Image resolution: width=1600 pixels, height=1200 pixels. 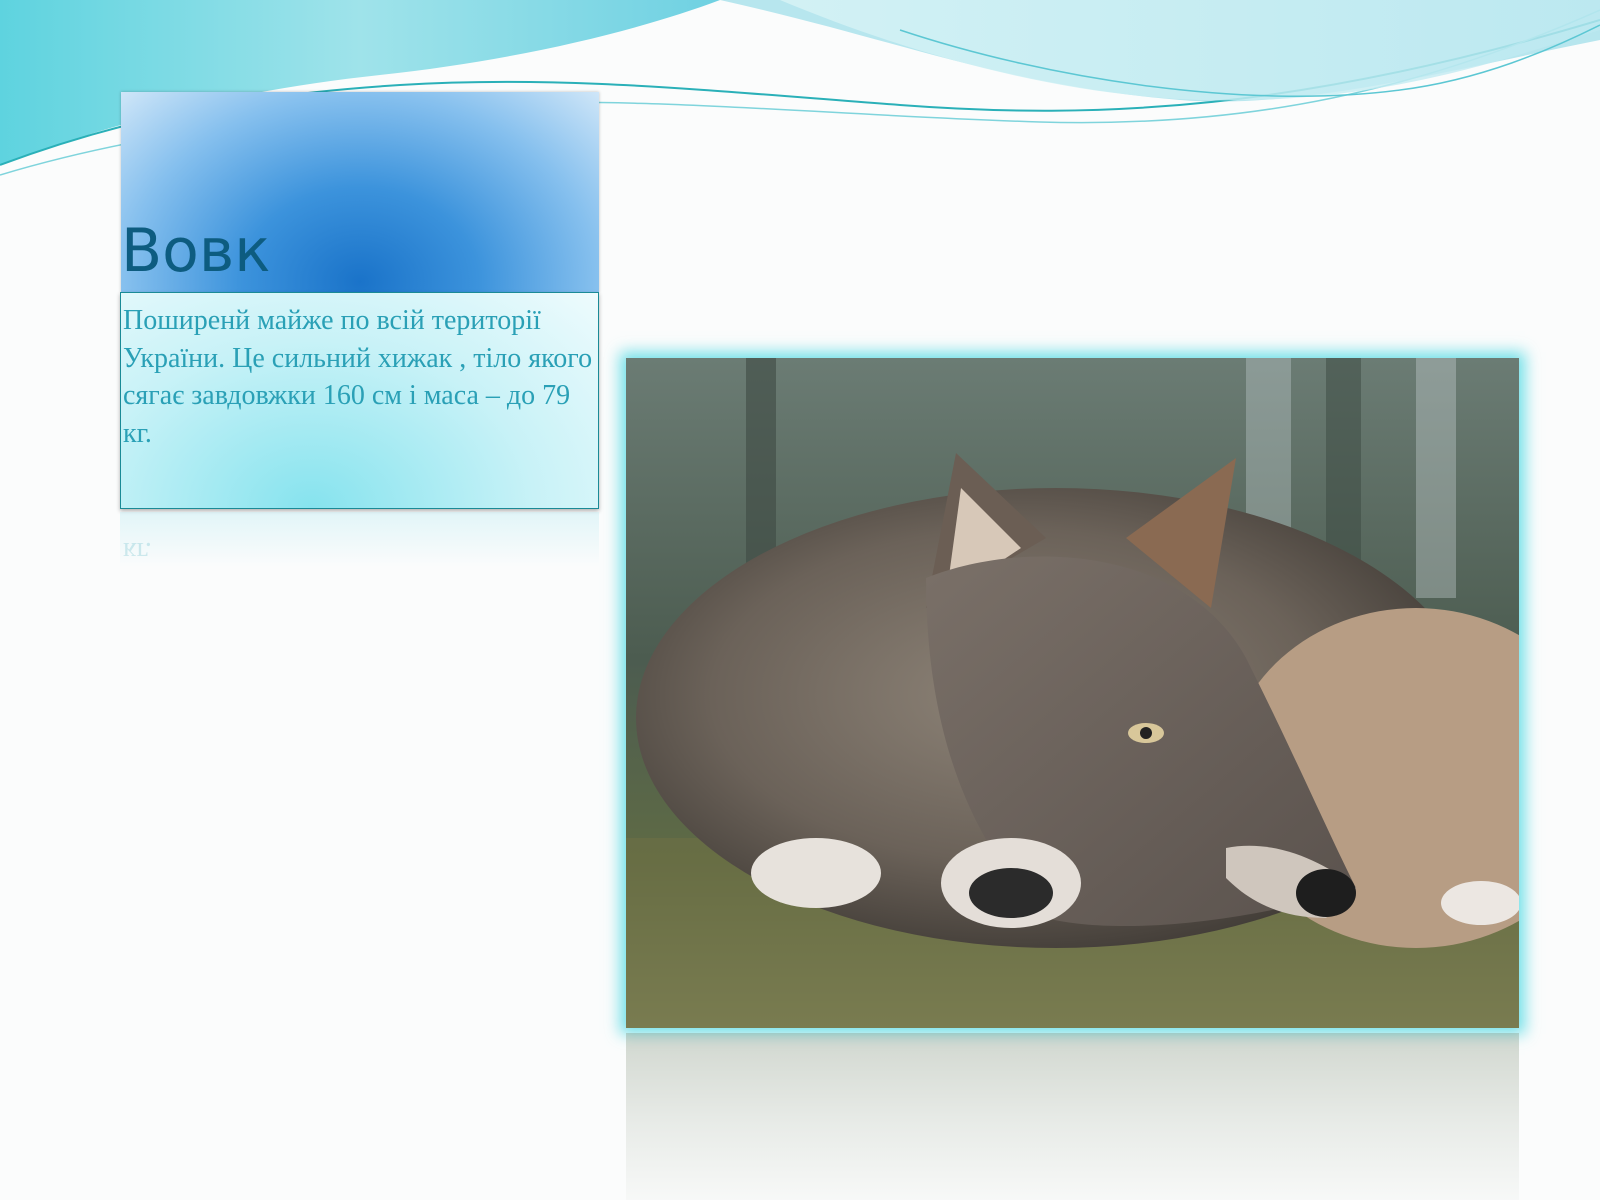 I want to click on reflection-fade, so click(x=1072, y=1116).